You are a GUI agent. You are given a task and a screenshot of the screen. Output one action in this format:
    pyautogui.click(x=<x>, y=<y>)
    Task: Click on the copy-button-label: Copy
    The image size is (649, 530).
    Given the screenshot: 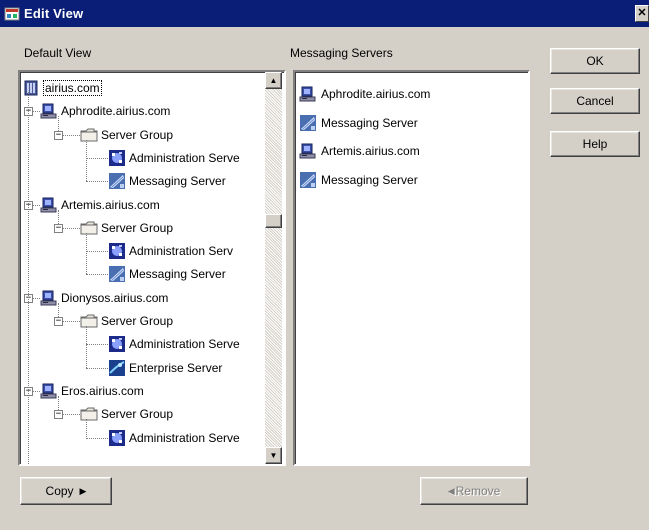 What is the action you would take?
    pyautogui.click(x=59, y=491)
    